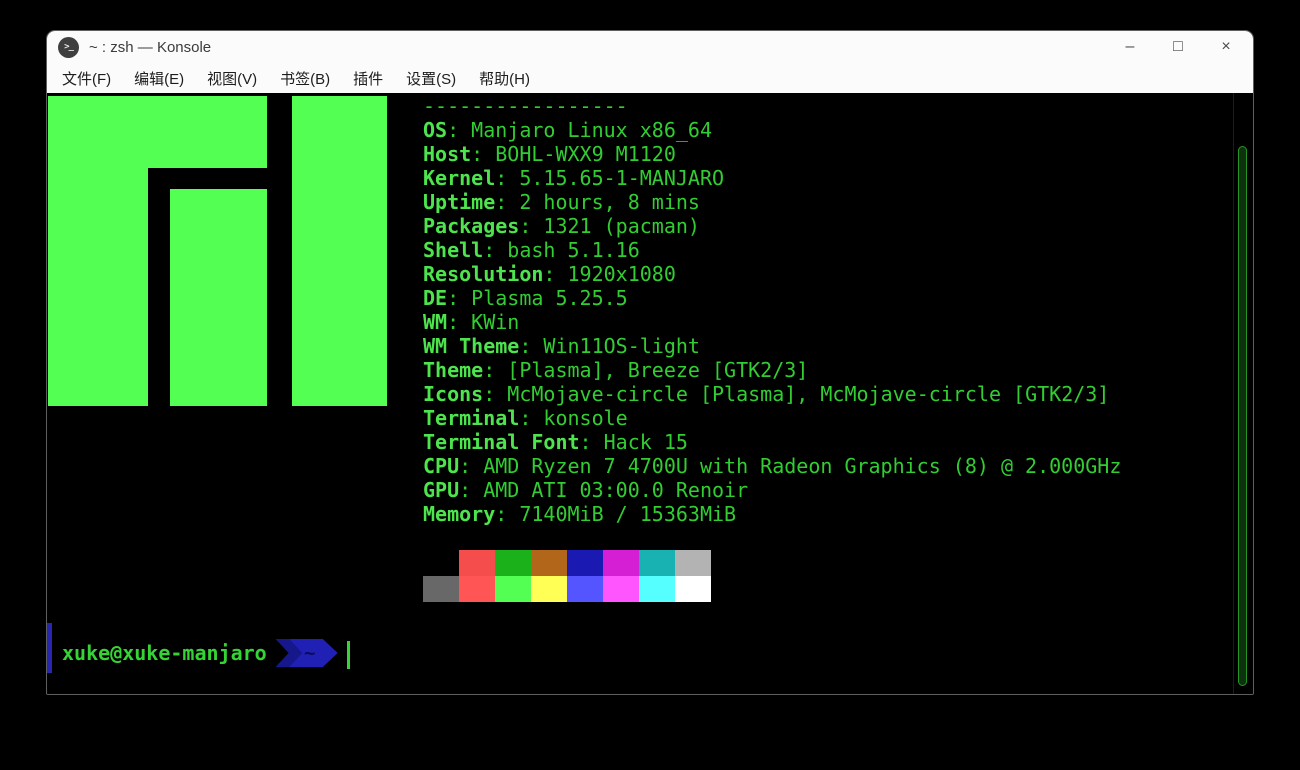  Describe the element at coordinates (616, 370) in the screenshot. I see `neofetch-line: Theme: [Plasma], Breeze [GTK2/3]` at that location.